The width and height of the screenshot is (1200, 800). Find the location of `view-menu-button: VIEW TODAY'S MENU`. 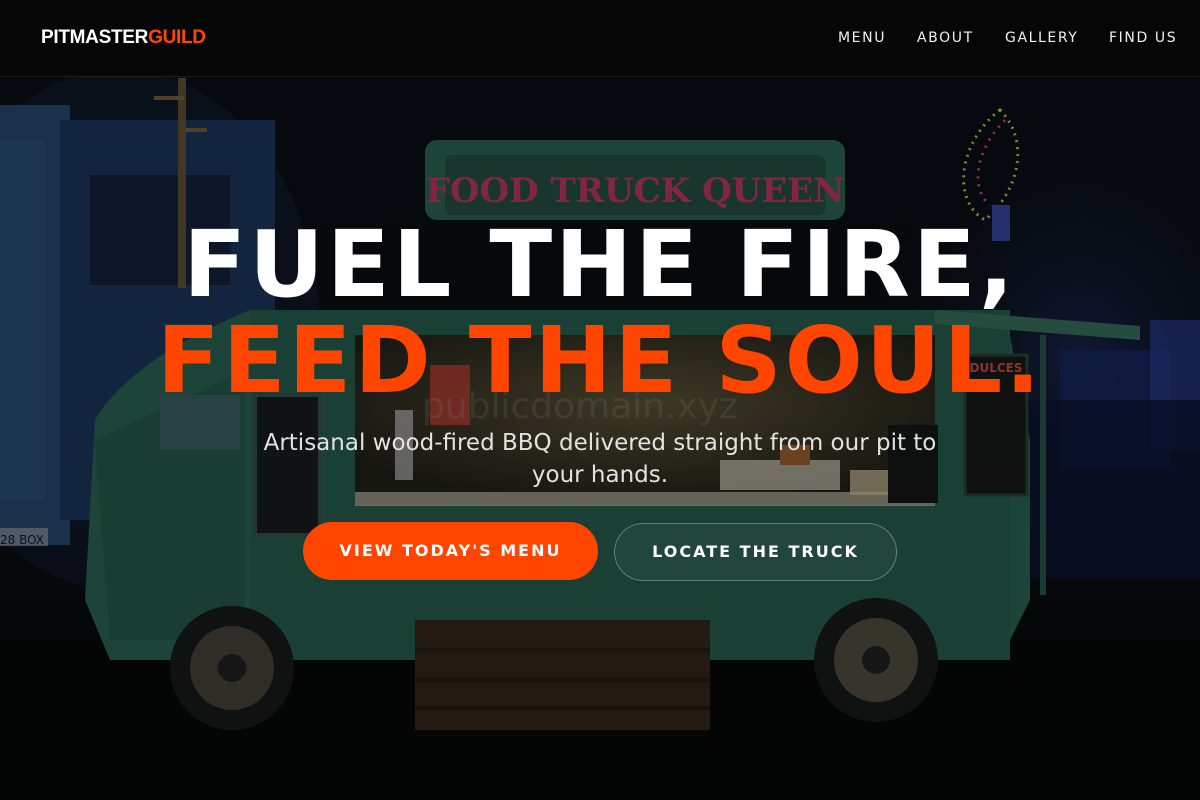

view-menu-button: VIEW TODAY'S MENU is located at coordinates (450, 551).